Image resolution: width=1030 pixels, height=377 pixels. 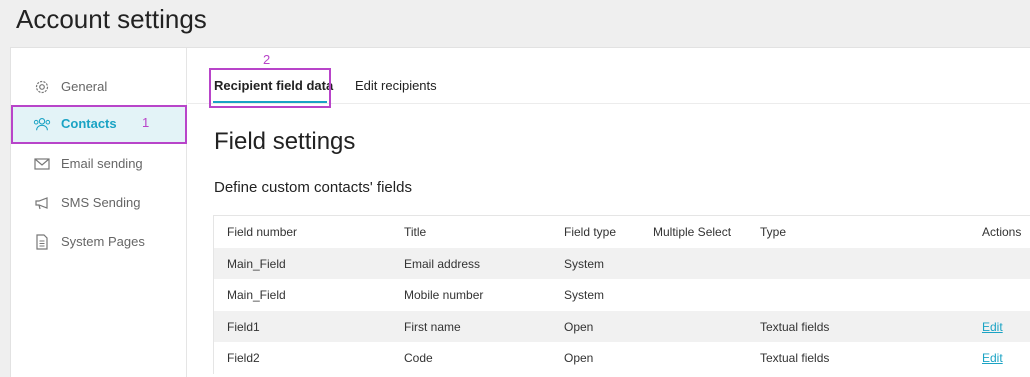 I want to click on section-title: Field settings, so click(x=285, y=141).